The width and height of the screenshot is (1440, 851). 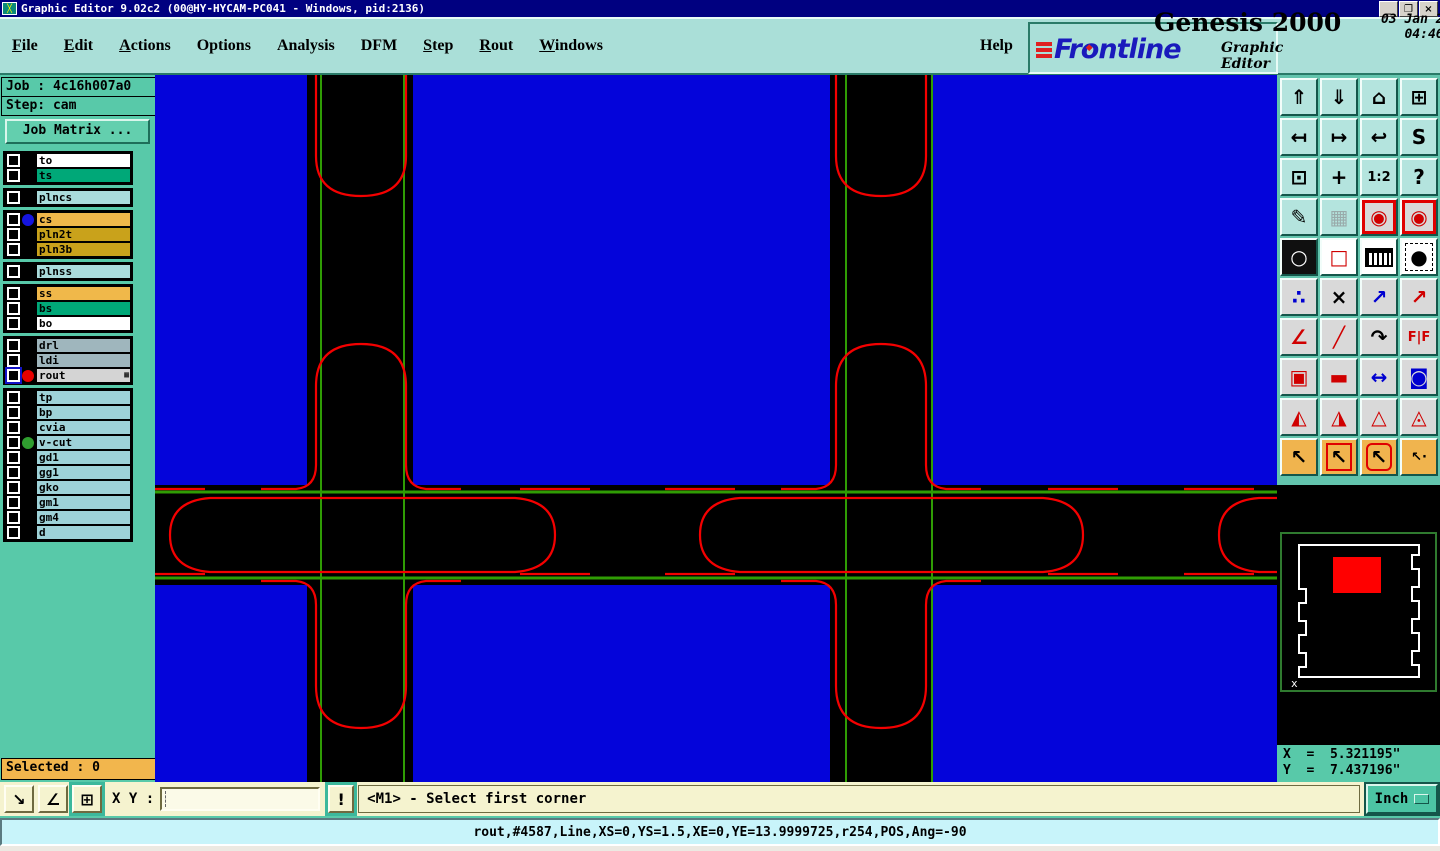 What do you see at coordinates (25, 46) in the screenshot?
I see `menu-file: File` at bounding box center [25, 46].